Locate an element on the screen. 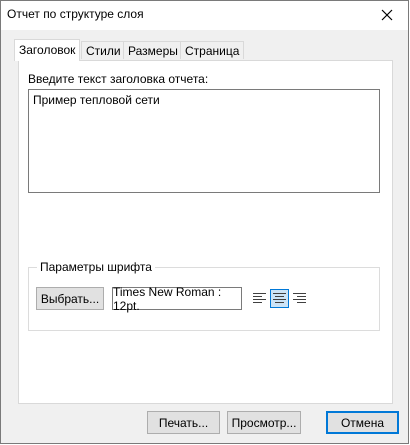 The width and height of the screenshot is (410, 445). close-icon is located at coordinates (387, 15).